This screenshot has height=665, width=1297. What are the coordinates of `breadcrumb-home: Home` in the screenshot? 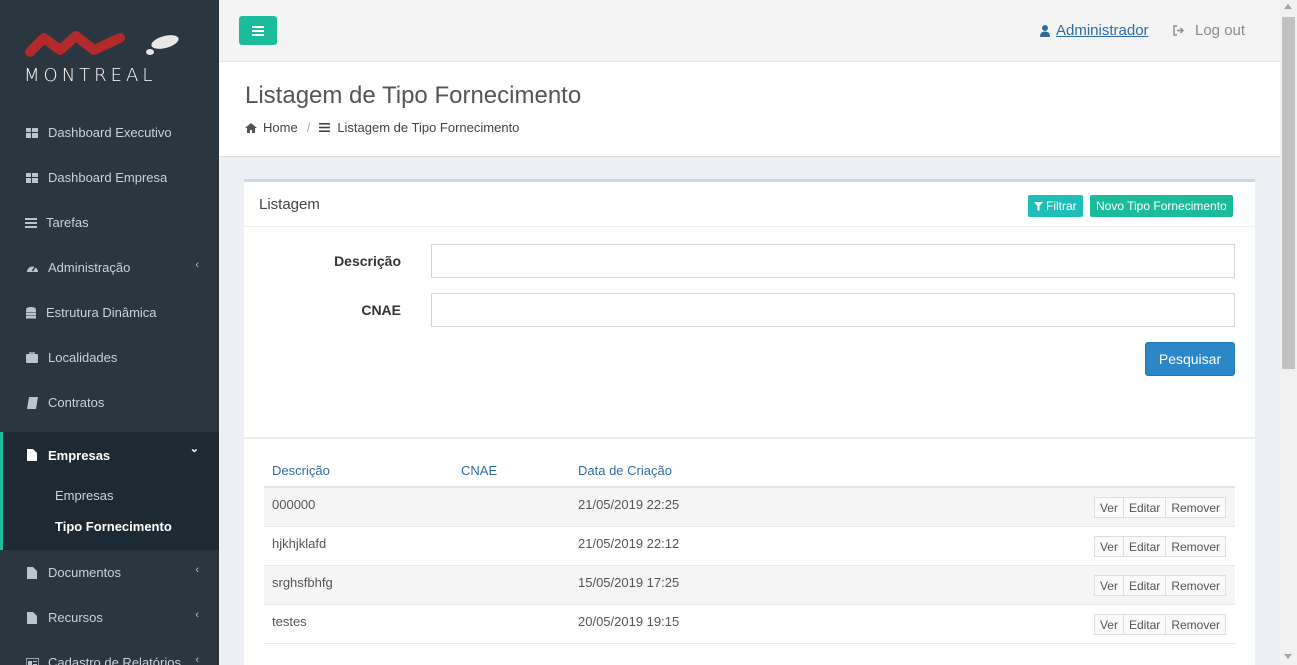 It's located at (280, 127).